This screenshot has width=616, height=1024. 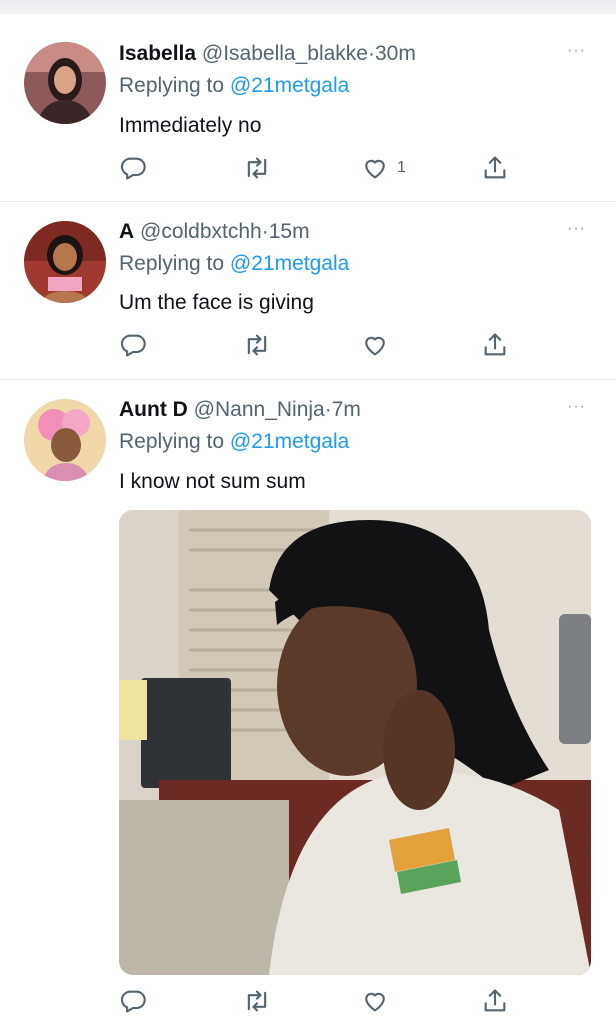 I want to click on user-handle: @Isabella_blakke, so click(x=285, y=53).